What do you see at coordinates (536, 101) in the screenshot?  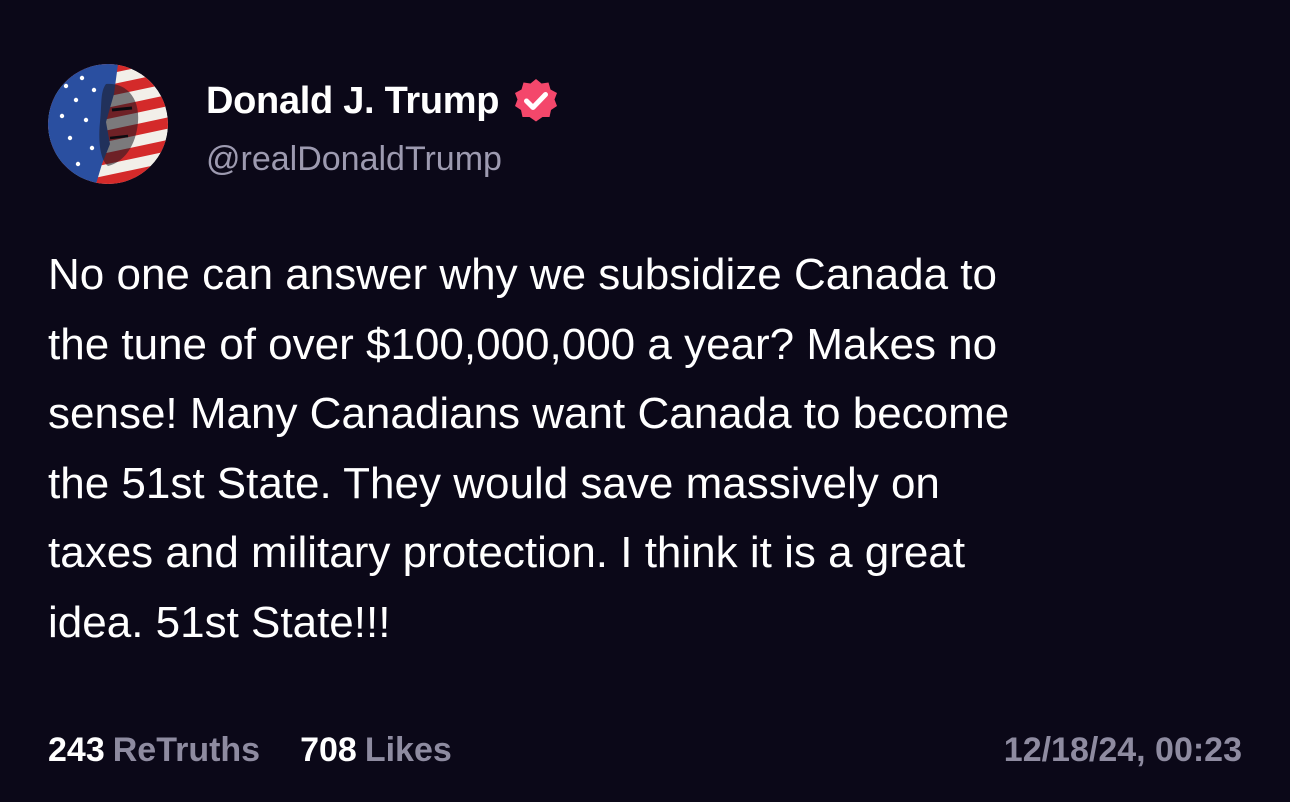 I see `verified-badge-icon` at bounding box center [536, 101].